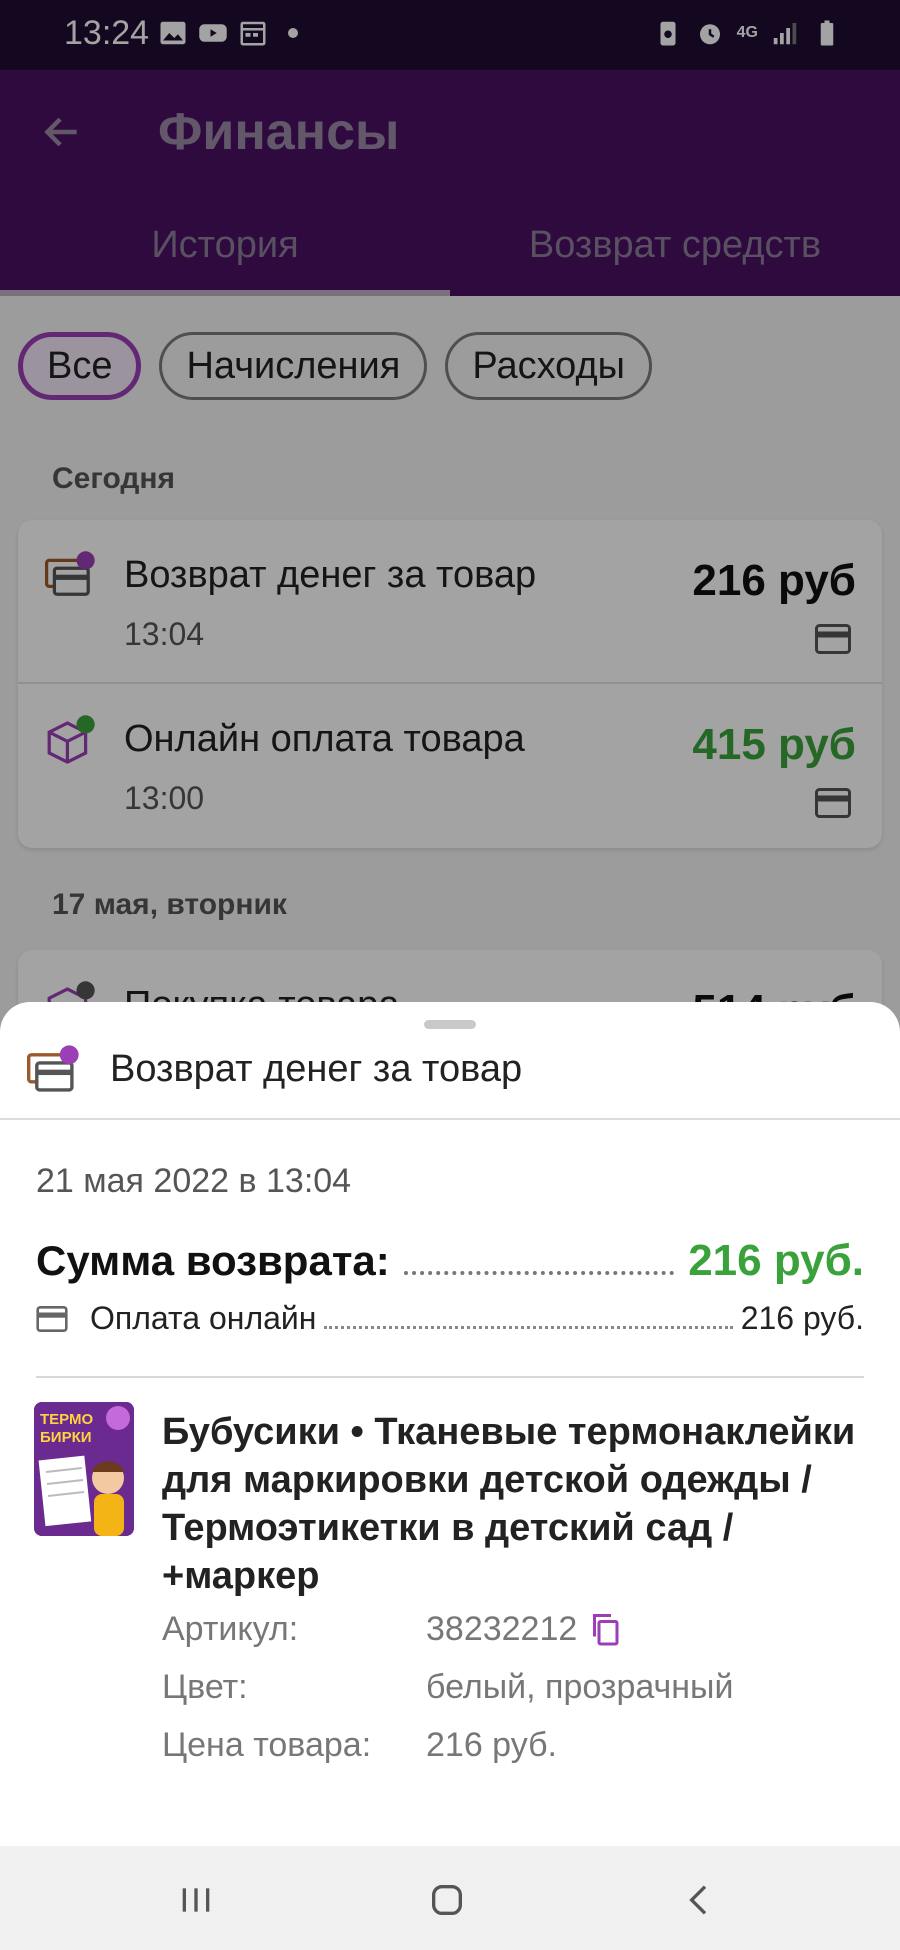 This screenshot has height=1950, width=900. Describe the element at coordinates (776, 1260) in the screenshot. I see `refund-sum-value: 216 руб.` at that location.